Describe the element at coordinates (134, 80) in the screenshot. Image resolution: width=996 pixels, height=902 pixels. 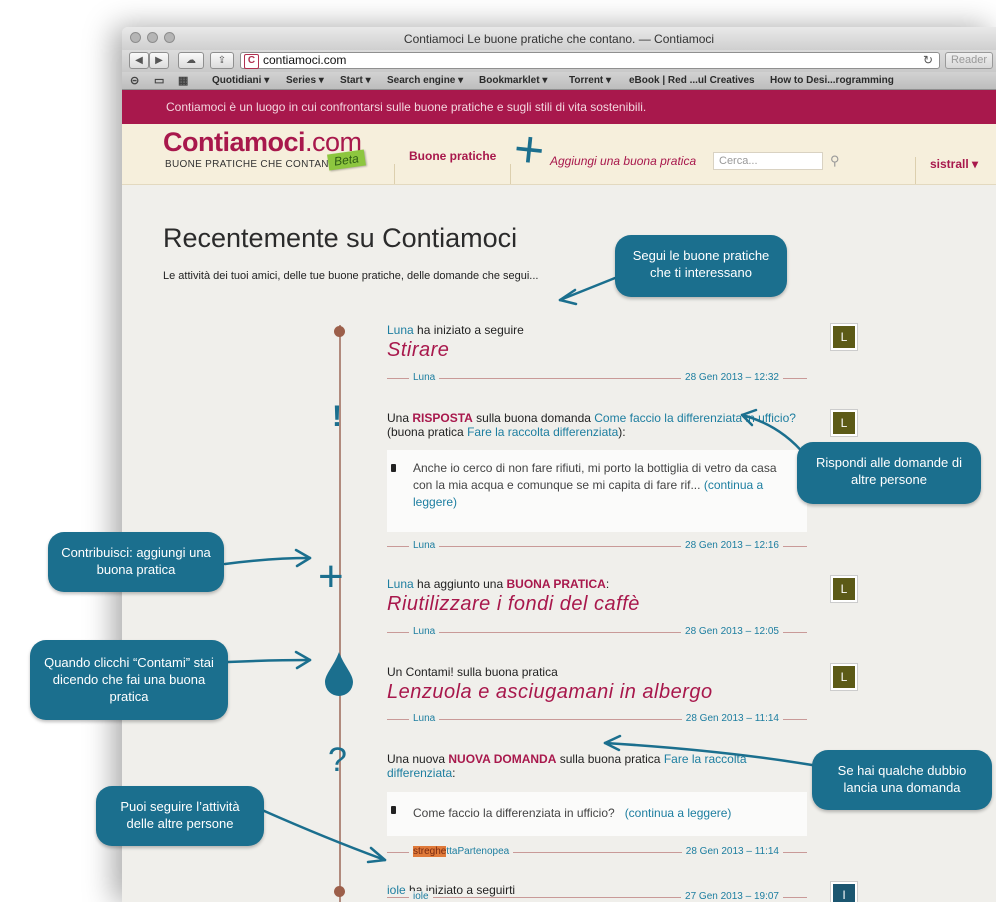
I see `reading-list-icon: ⊝` at that location.